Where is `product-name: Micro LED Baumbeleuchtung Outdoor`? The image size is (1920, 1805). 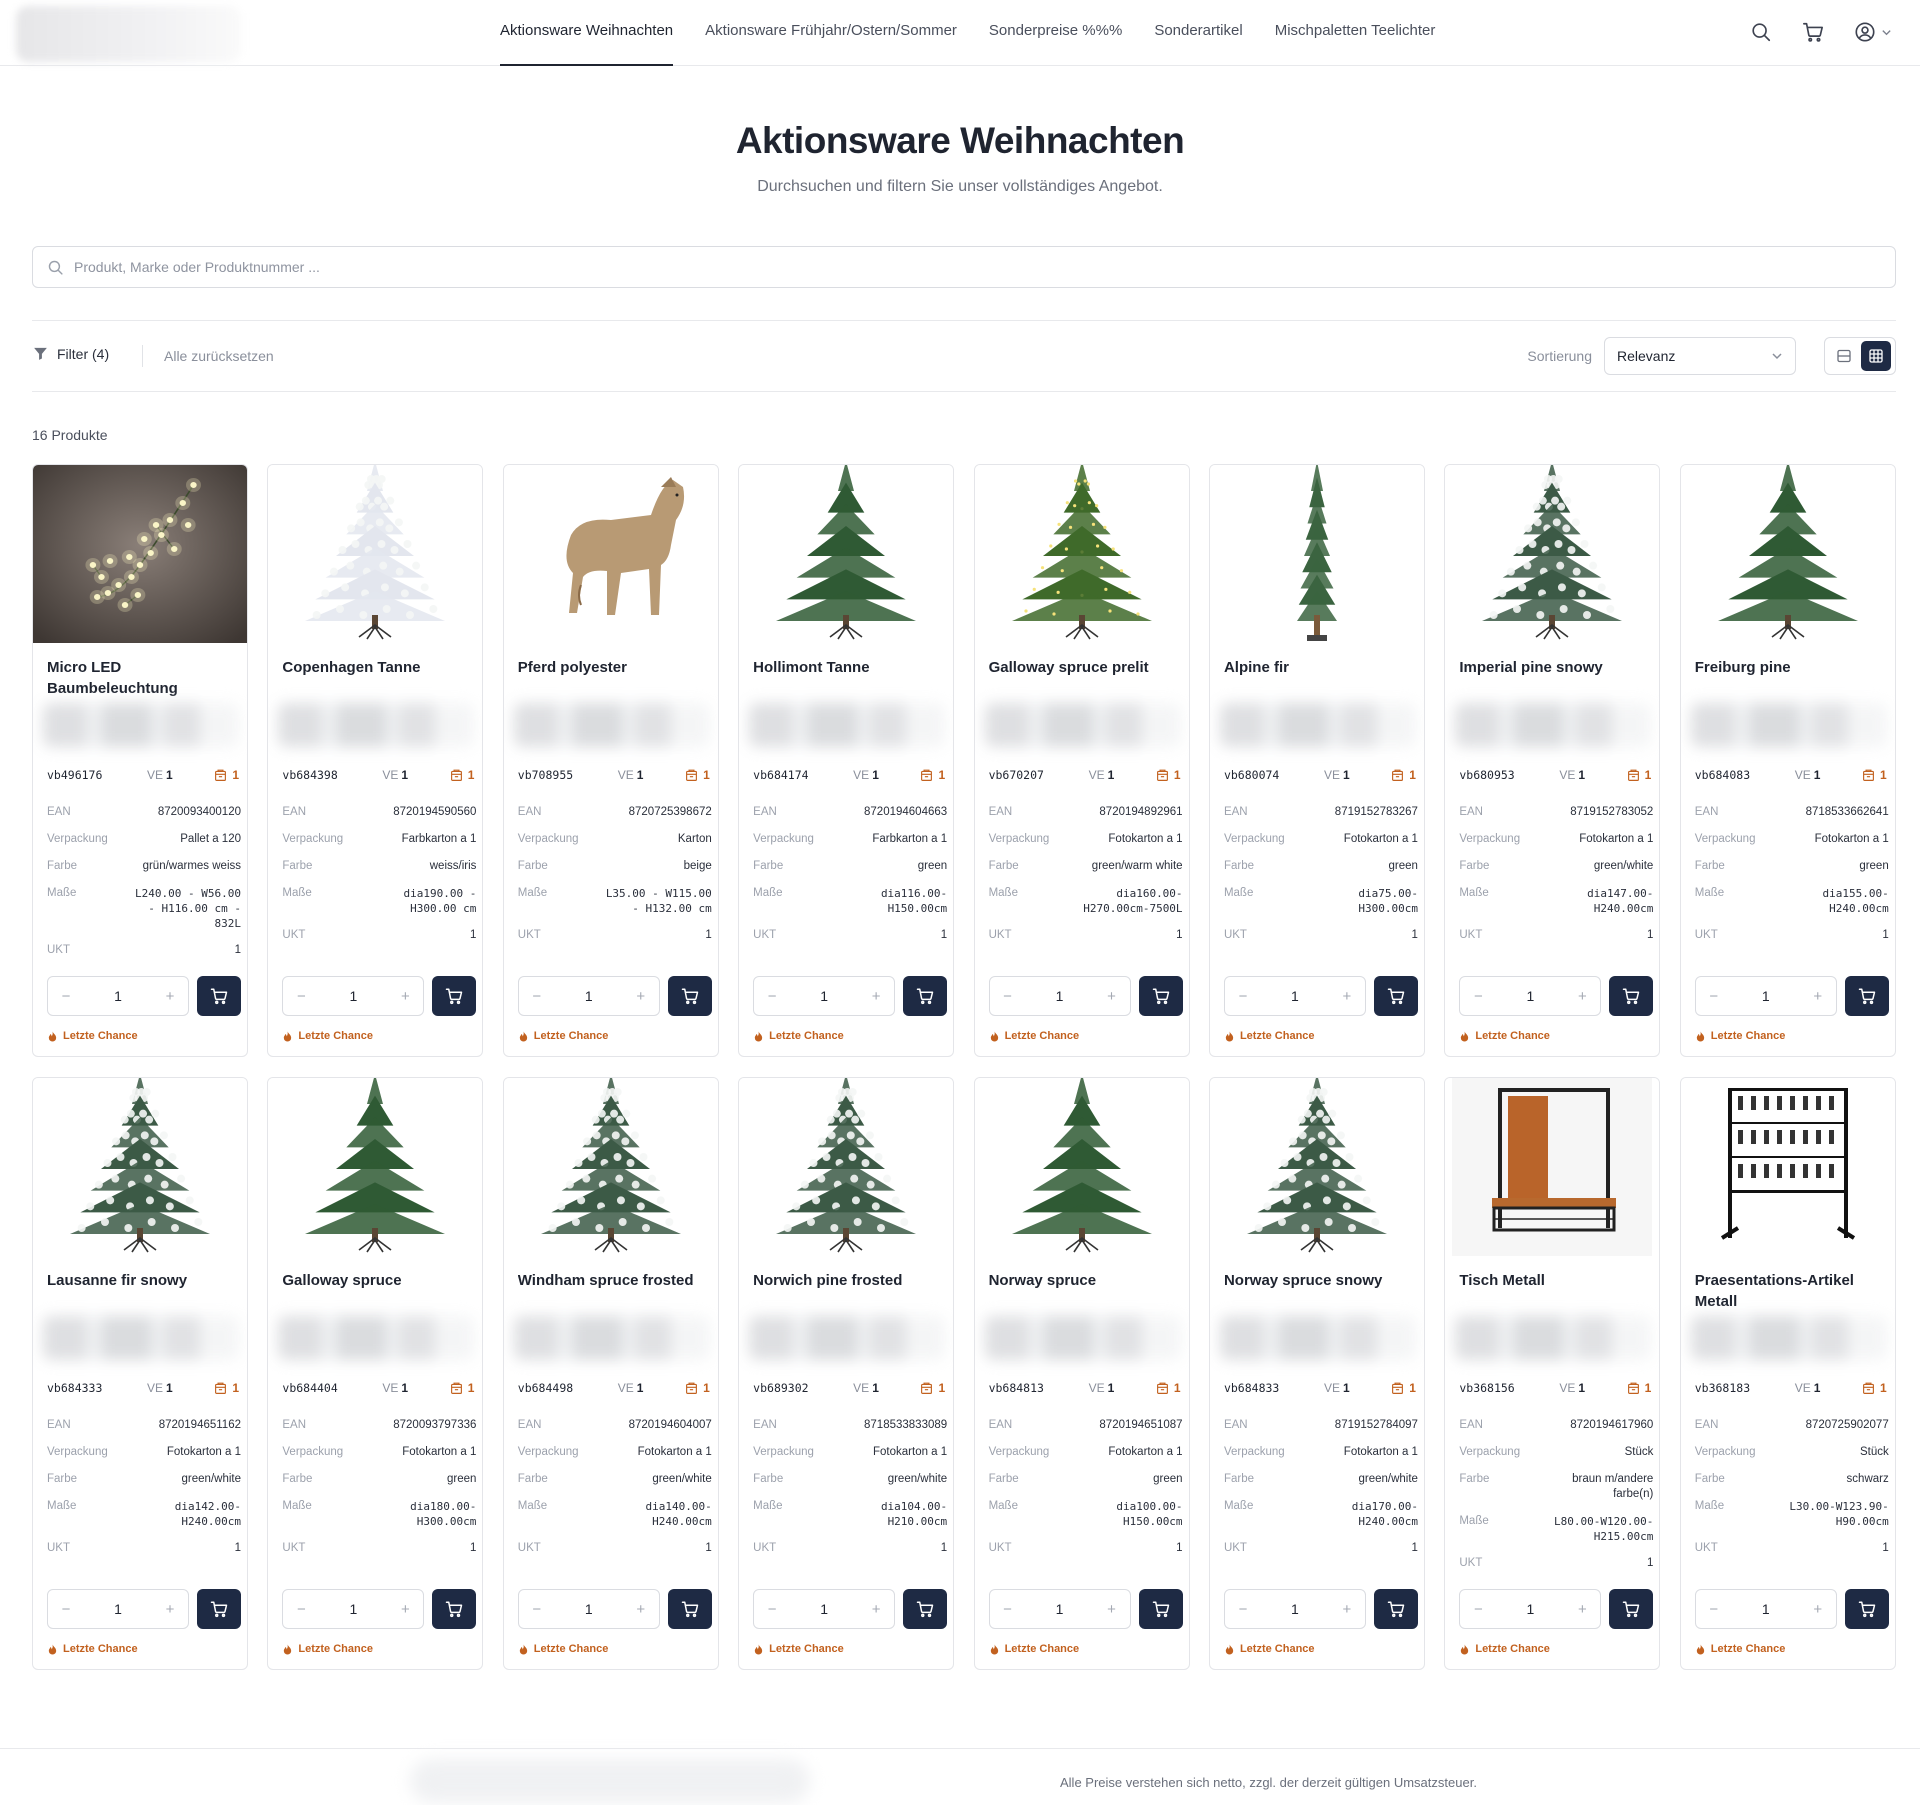
product-name: Micro LED Baumbeleuchtung Outdoor is located at coordinates (142, 678).